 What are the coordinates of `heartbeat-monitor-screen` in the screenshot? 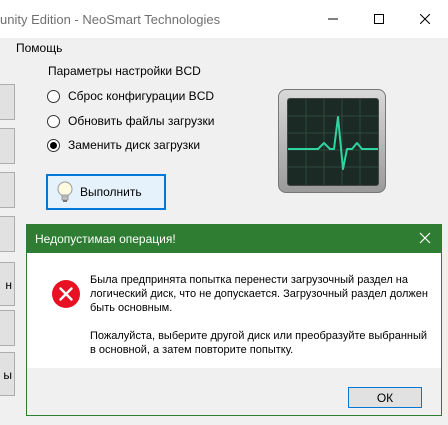 It's located at (333, 142).